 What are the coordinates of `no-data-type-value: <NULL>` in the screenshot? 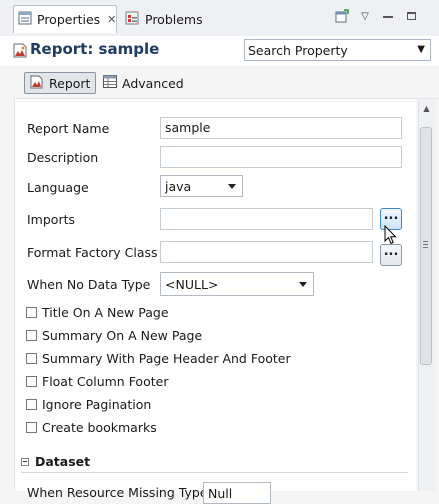 It's located at (192, 284).